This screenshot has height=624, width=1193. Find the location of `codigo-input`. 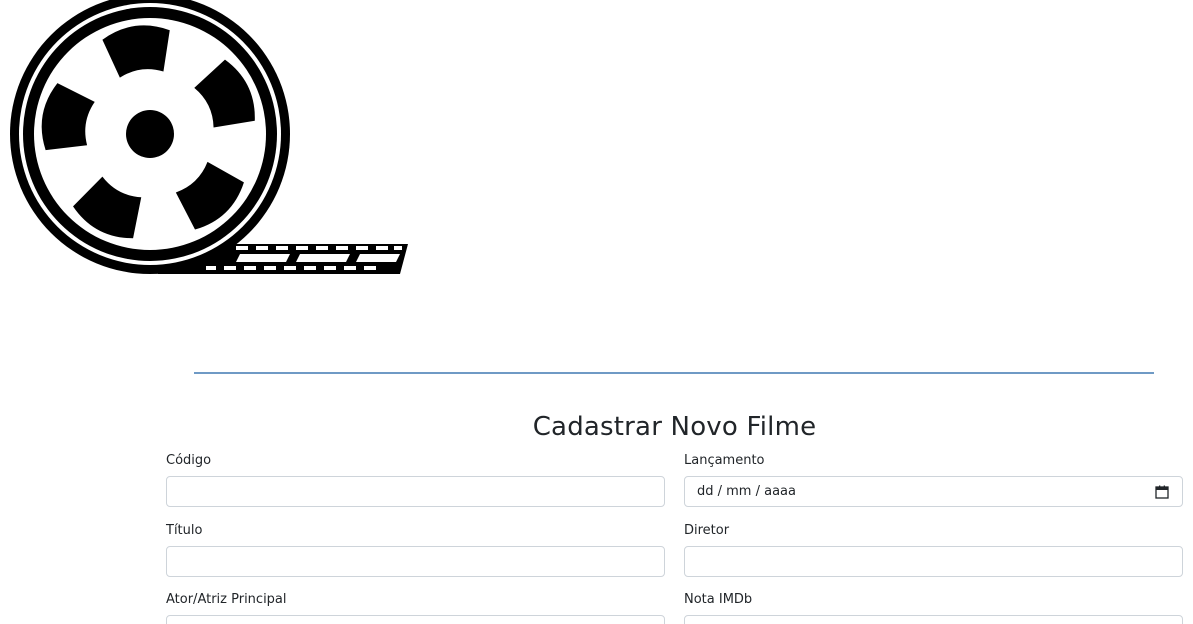

codigo-input is located at coordinates (415, 491).